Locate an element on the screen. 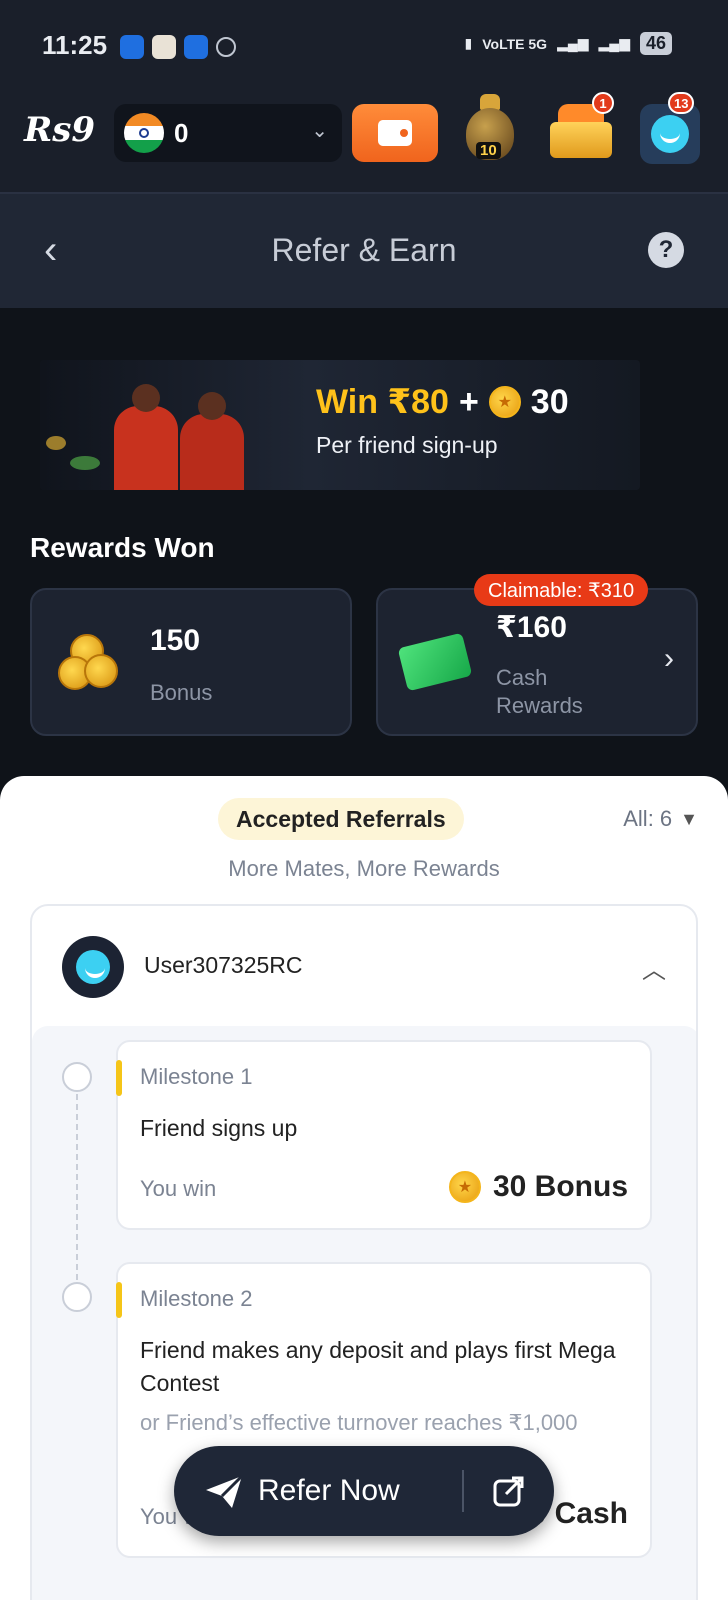  bonus-value: 150 is located at coordinates (175, 640).